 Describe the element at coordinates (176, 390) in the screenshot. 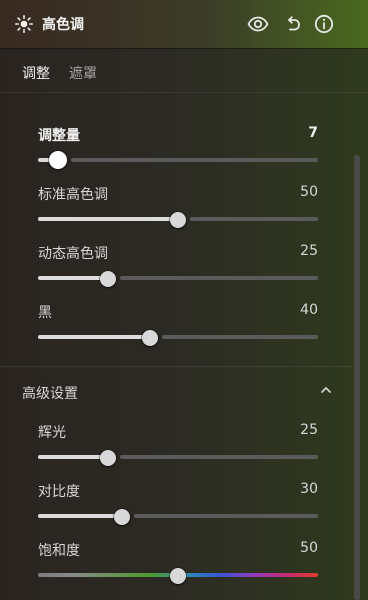

I see `advanced-settings-header: 高级设置` at that location.